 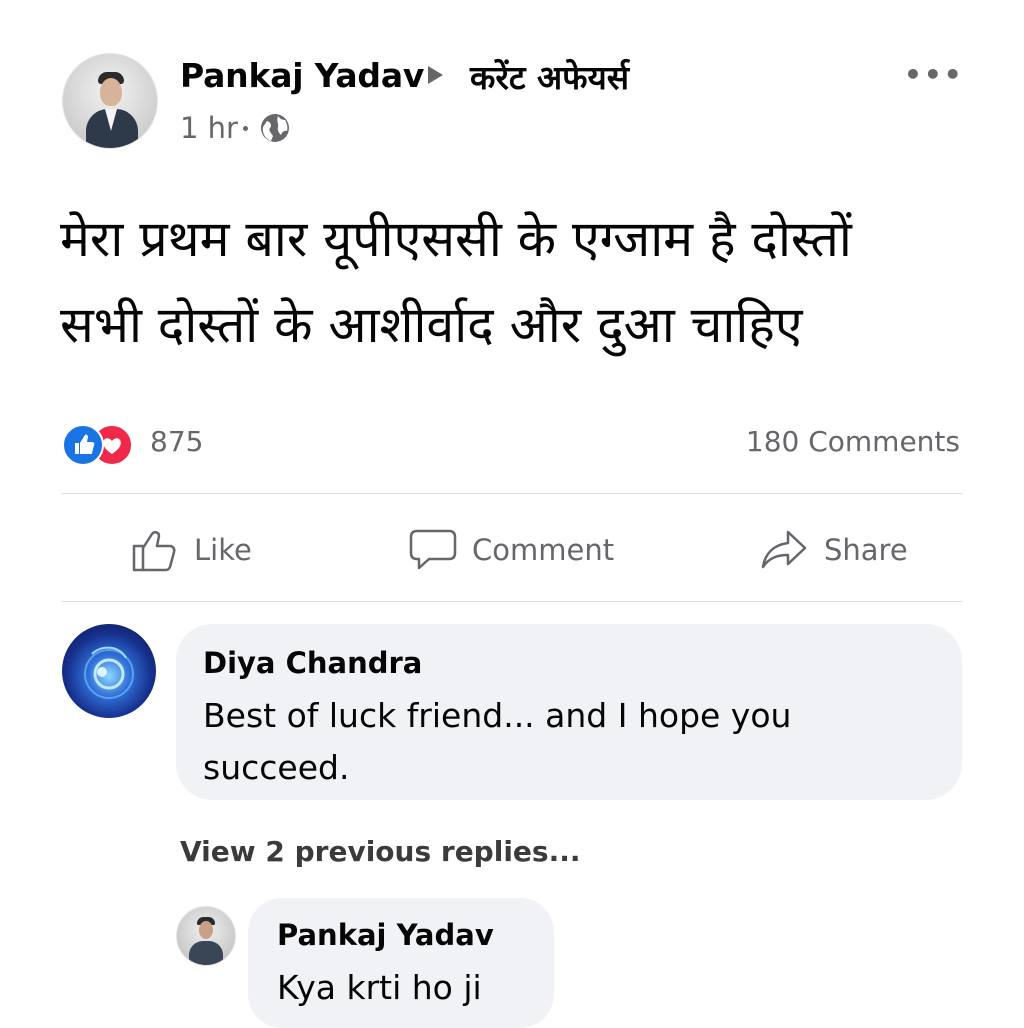 I want to click on group-name: करेंट अफेयर्स, so click(x=549, y=76).